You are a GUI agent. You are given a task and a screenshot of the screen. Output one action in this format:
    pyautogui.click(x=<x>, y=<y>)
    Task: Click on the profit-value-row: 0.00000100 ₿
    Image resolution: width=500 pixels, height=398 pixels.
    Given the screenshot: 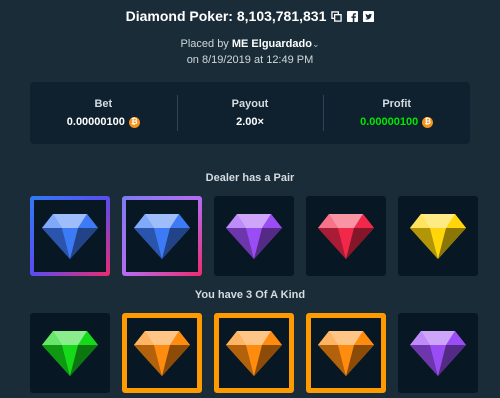 What is the action you would take?
    pyautogui.click(x=397, y=122)
    